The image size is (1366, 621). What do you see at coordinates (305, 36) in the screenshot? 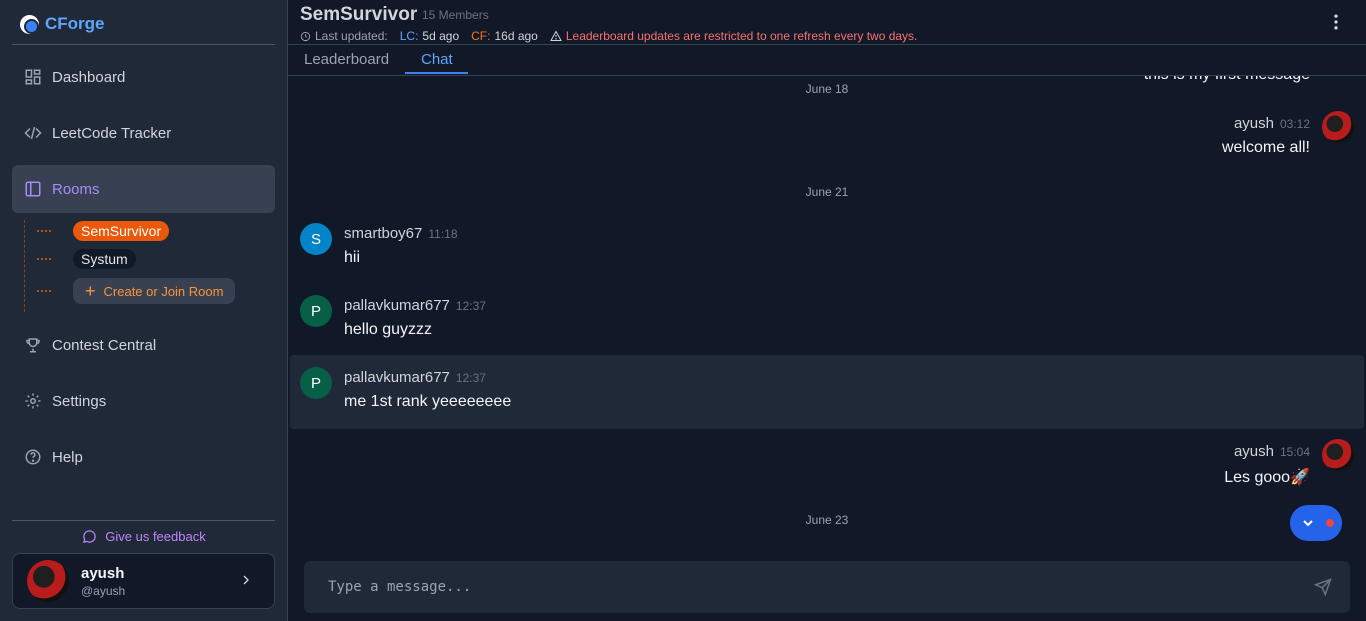
I see `clock-icon` at bounding box center [305, 36].